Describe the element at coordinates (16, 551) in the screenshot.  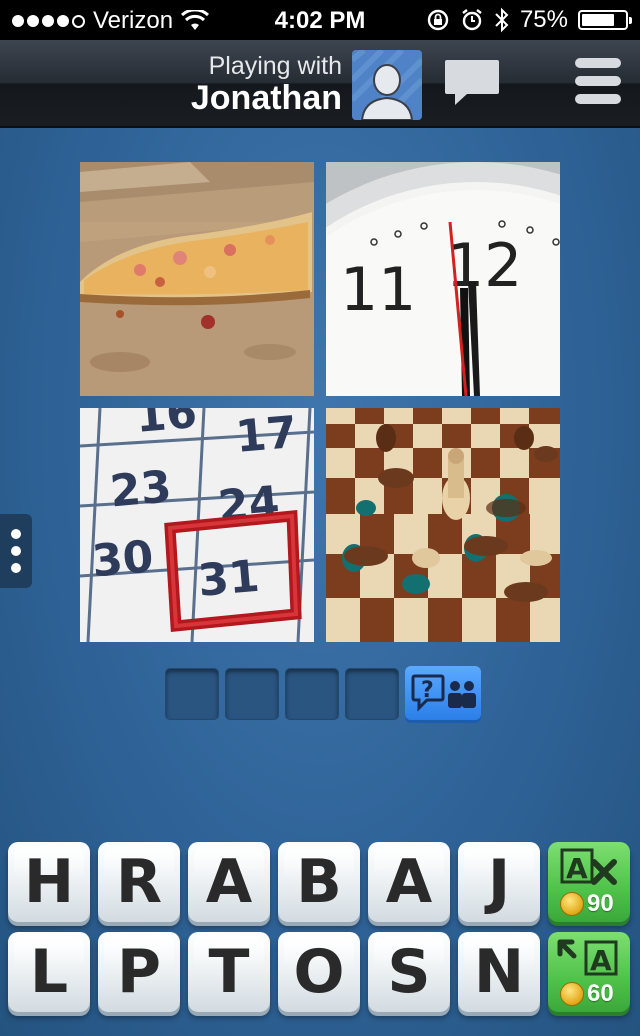
I see `side-drawer-handle` at that location.